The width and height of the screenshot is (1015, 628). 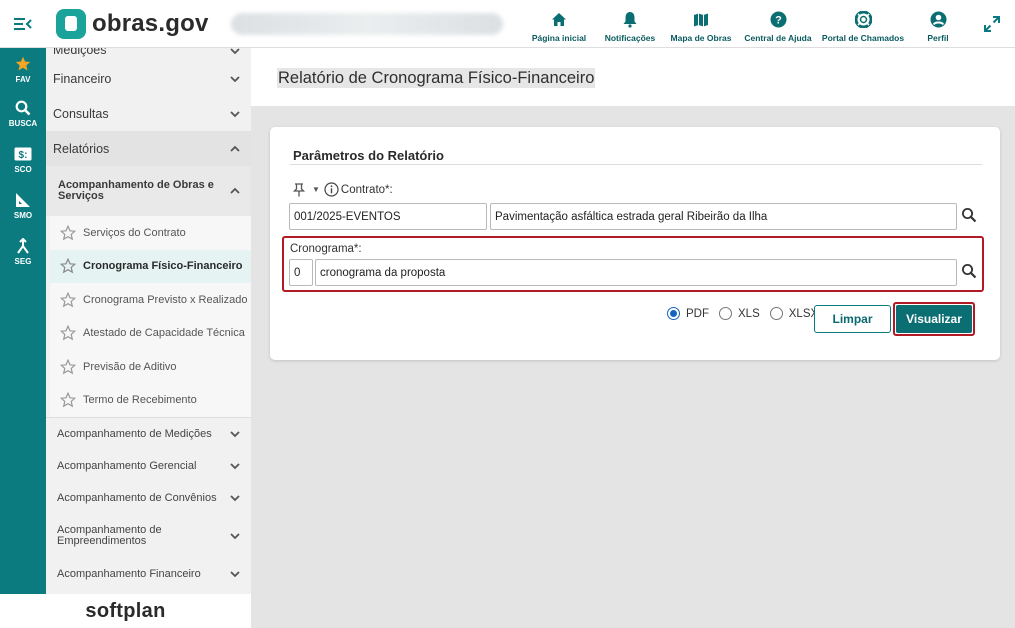 I want to click on sidebar-leaf: Termo de Recebimento, so click(x=150, y=401).